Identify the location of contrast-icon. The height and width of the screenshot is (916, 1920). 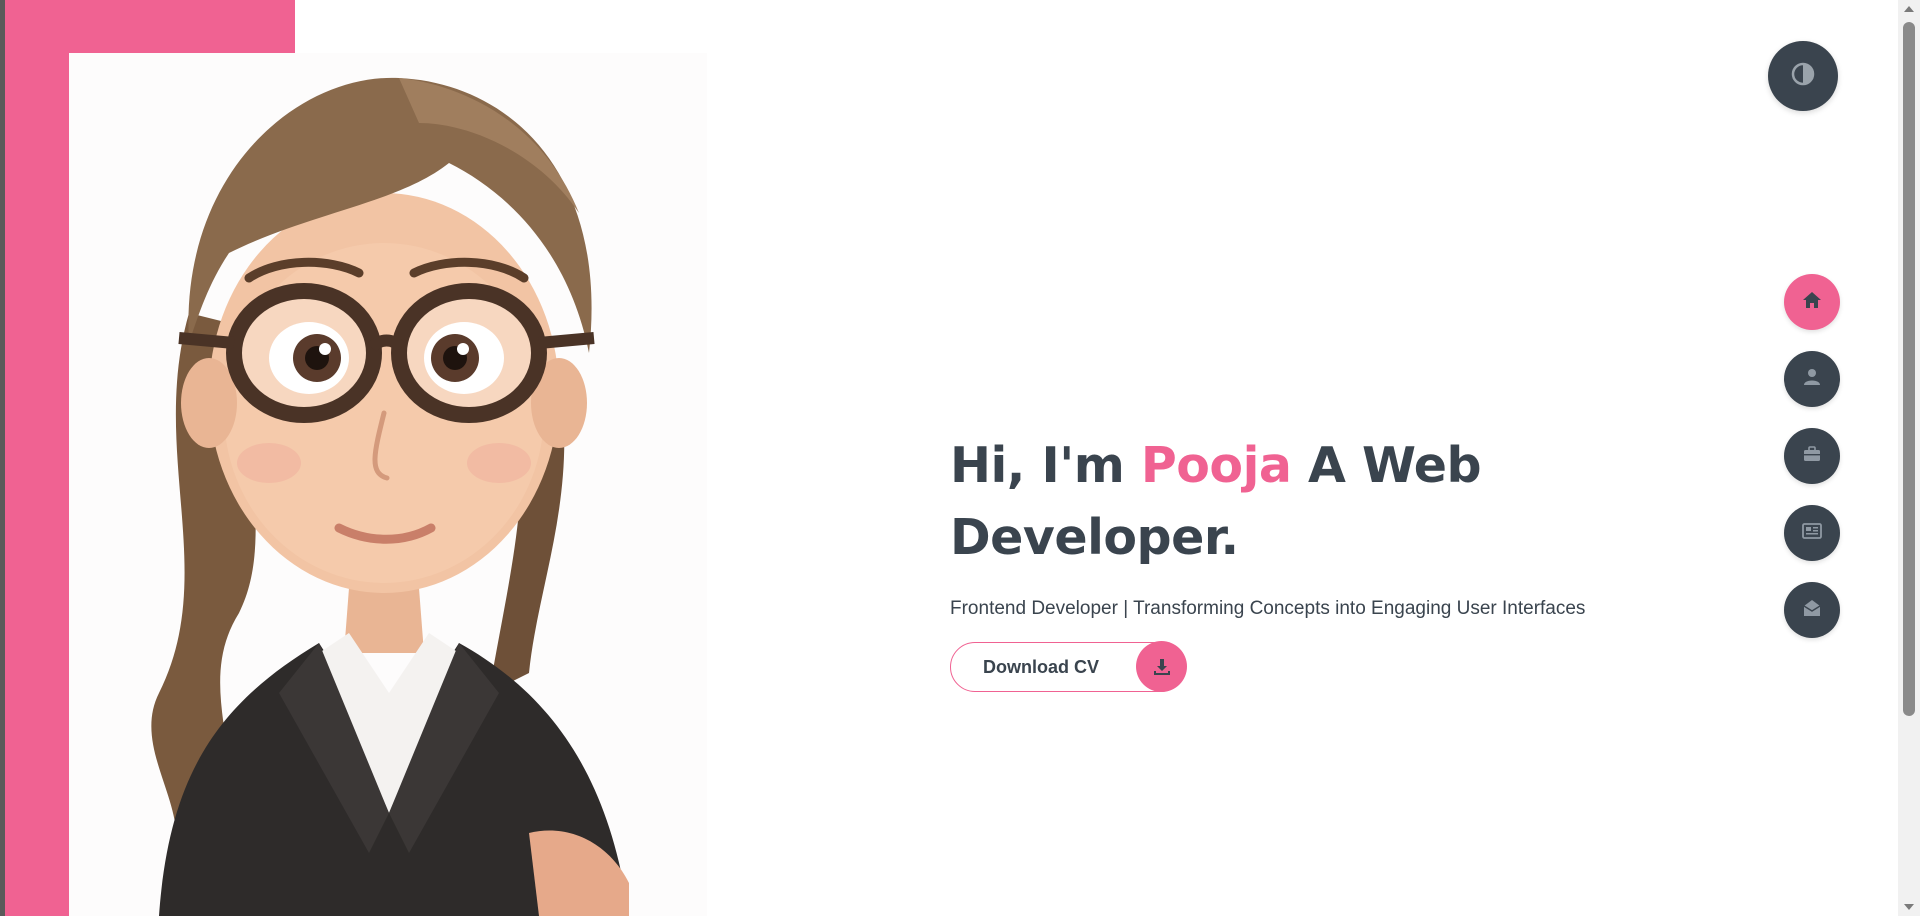
(1803, 76).